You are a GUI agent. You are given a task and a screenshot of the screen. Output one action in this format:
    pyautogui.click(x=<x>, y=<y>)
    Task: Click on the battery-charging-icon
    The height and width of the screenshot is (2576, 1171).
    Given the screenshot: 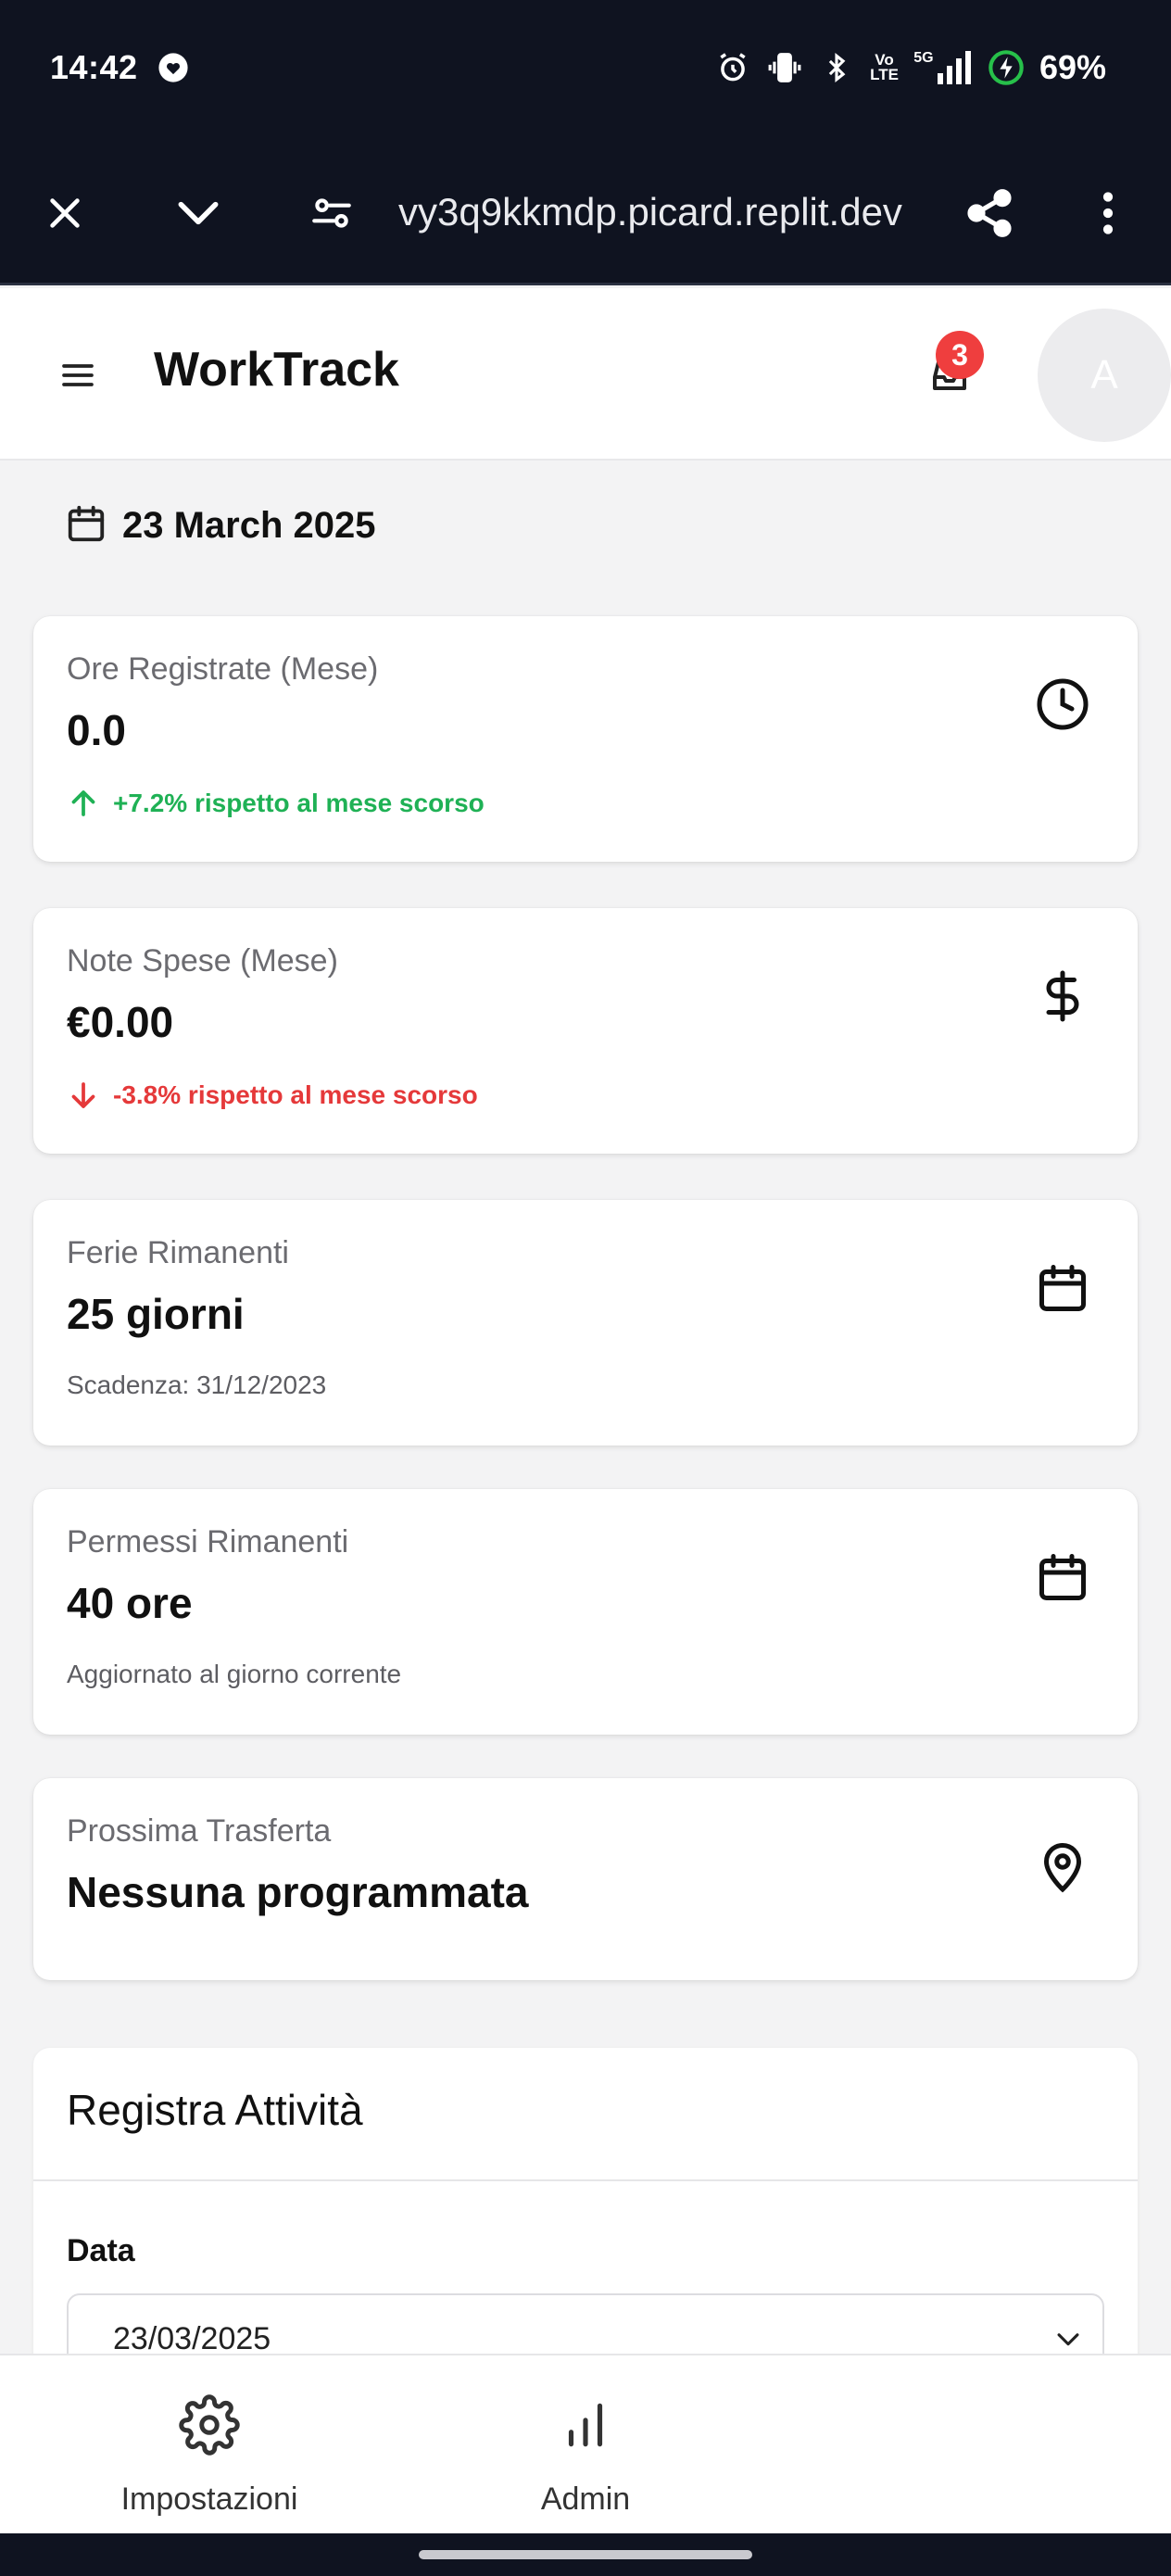 What is the action you would take?
    pyautogui.click(x=1007, y=68)
    